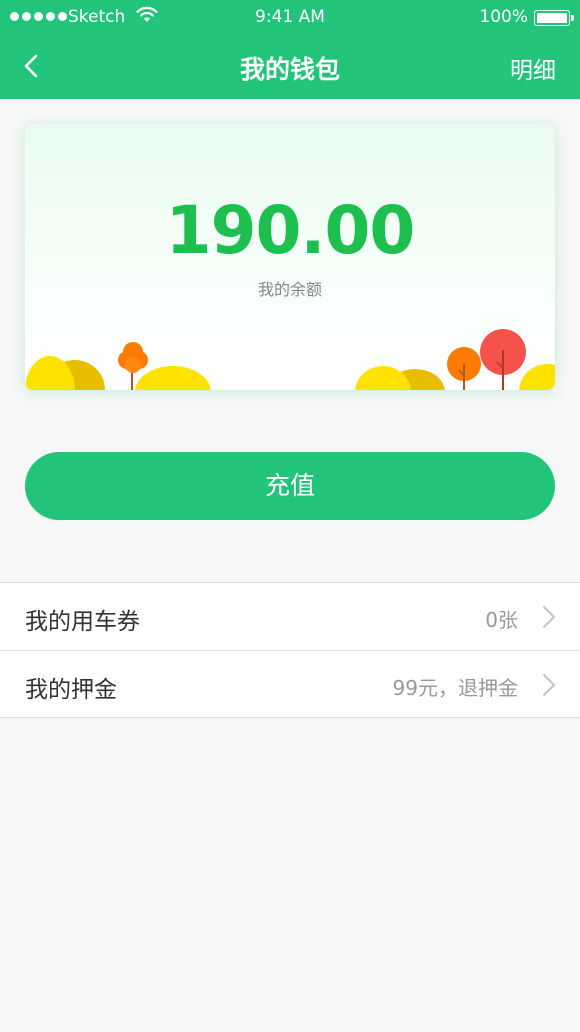 The width and height of the screenshot is (580, 1032). Describe the element at coordinates (290, 18) in the screenshot. I see `status-bar: Sketch 9:41 AM 100%` at that location.